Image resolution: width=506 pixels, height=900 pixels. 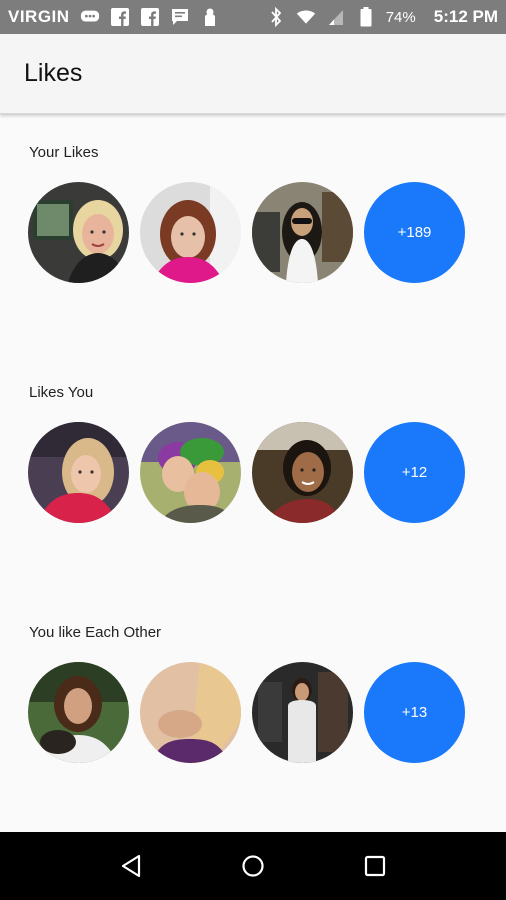 I want to click on more-likes-button: +189, so click(x=414, y=232).